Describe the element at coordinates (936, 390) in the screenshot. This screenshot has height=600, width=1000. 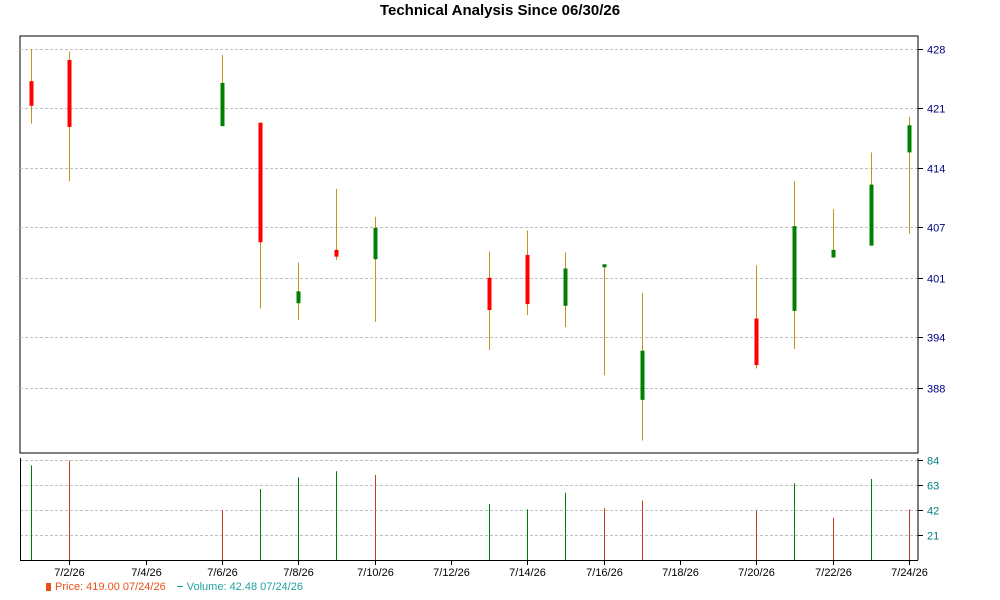
I see `price-tick-label: 388` at that location.